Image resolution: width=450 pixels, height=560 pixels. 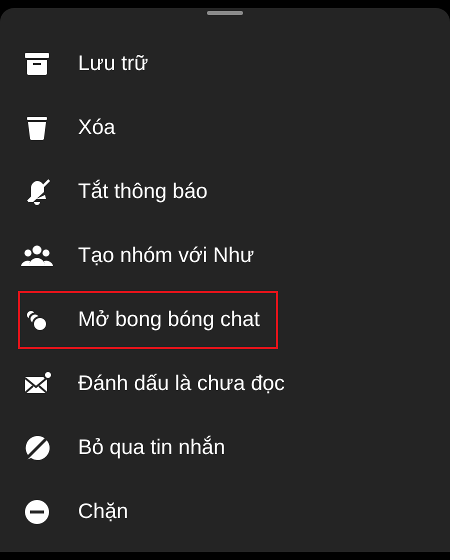 I want to click on menu-item: Đánh dấu là chưa đọc, so click(x=160, y=384).